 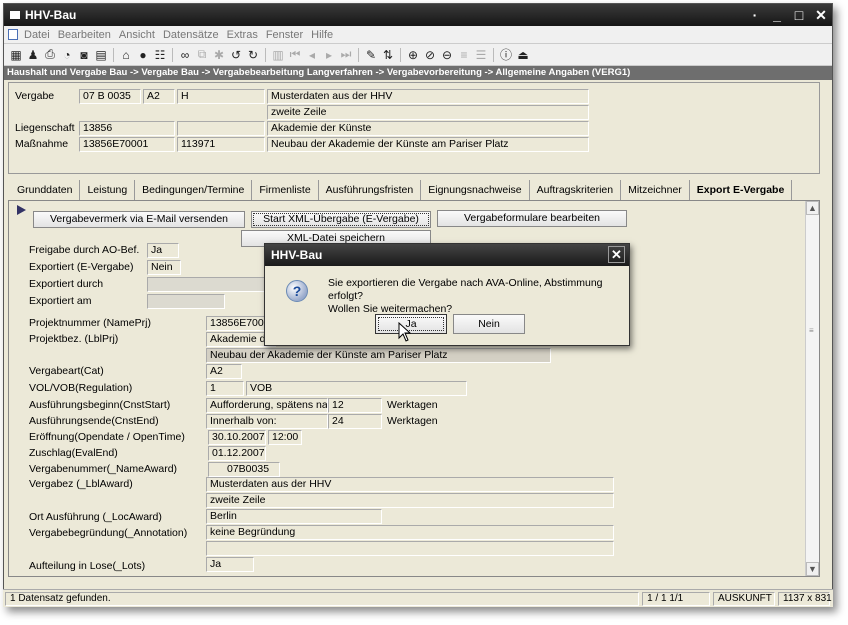 I want to click on last-record-icon: ⏭, so click(x=346, y=54).